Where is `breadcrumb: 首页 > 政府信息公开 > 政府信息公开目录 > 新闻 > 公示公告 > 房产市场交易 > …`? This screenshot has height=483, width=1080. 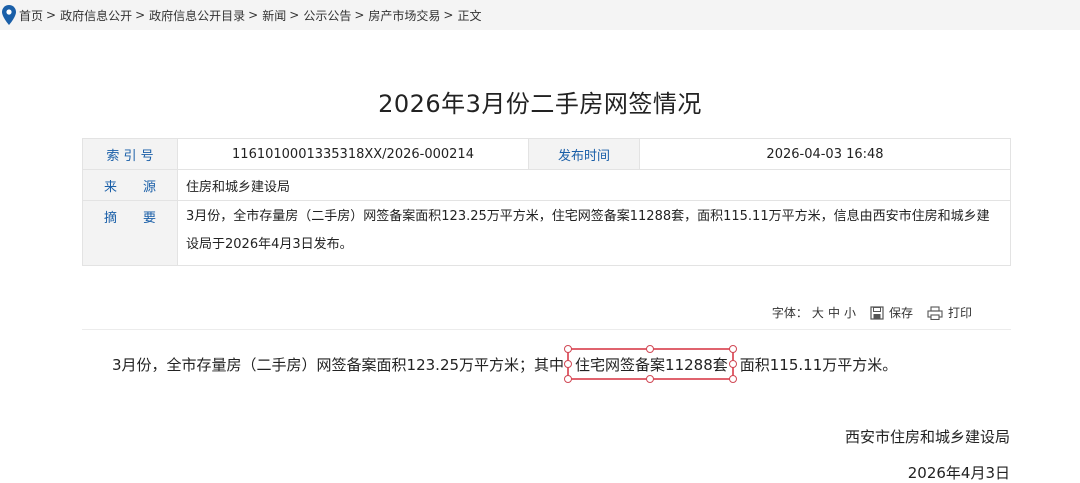 breadcrumb: 首页 > 政府信息公开 > 政府信息公开目录 > 新闻 > 公示公告 > 房产市场交易 > … is located at coordinates (540, 15).